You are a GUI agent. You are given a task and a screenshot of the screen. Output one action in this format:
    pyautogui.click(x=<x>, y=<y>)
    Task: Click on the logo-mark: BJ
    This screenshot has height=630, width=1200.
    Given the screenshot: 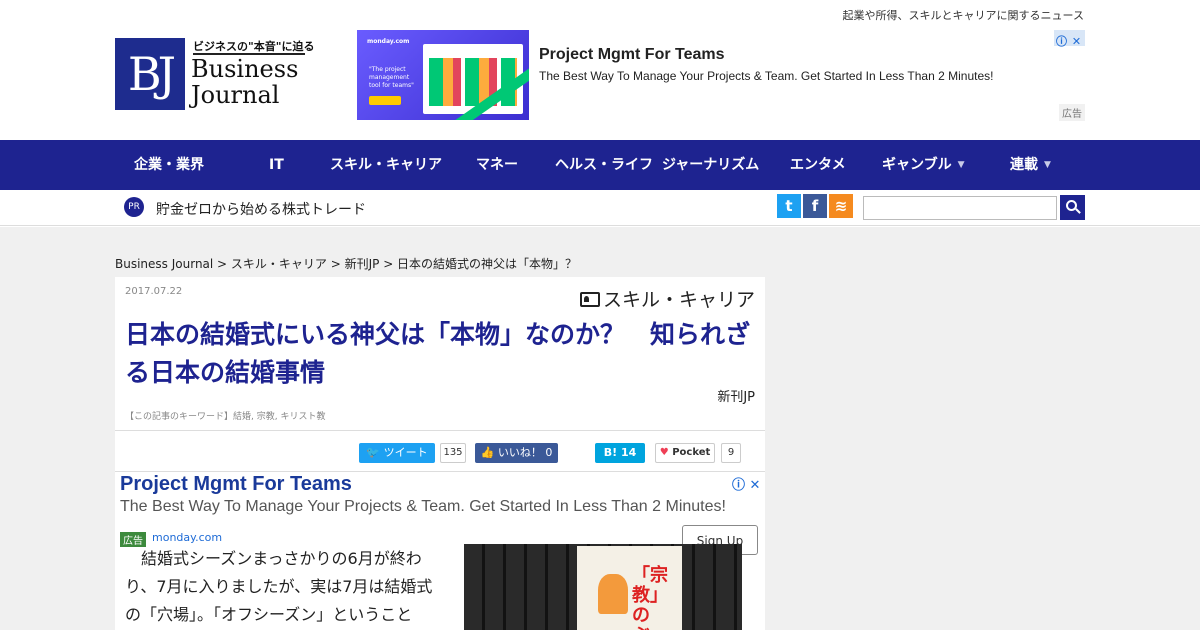 What is the action you would take?
    pyautogui.click(x=150, y=74)
    